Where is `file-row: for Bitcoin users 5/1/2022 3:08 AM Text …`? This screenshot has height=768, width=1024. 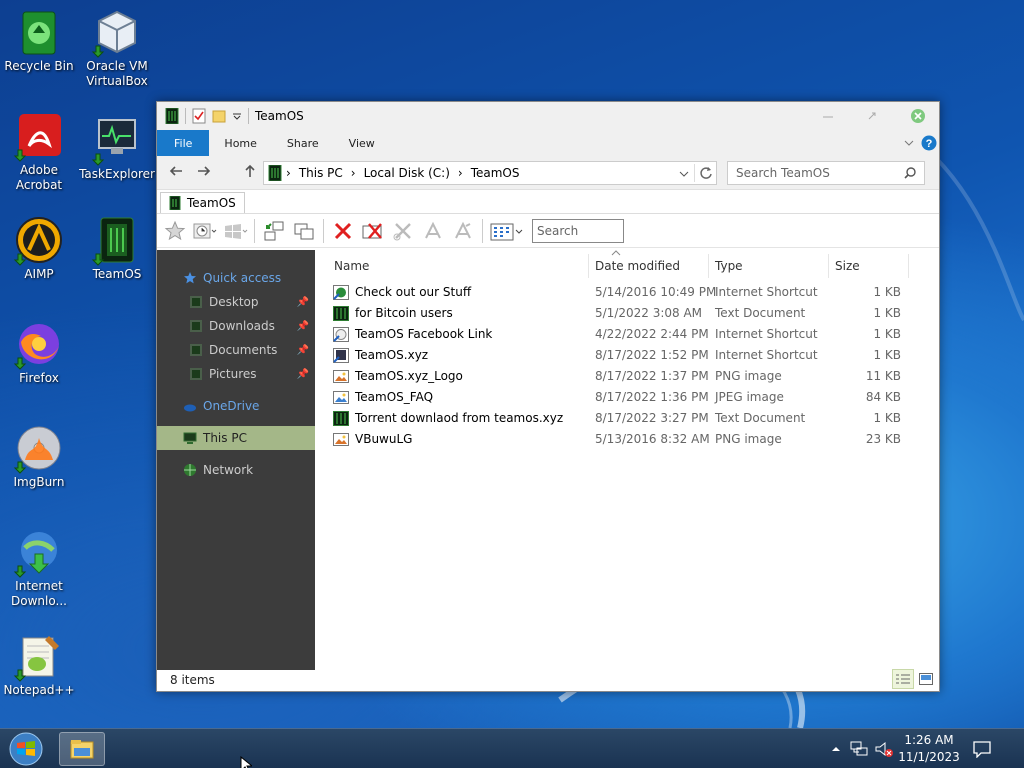
file-row: for Bitcoin users 5/1/2022 3:08 AM Text … is located at coordinates (627, 313).